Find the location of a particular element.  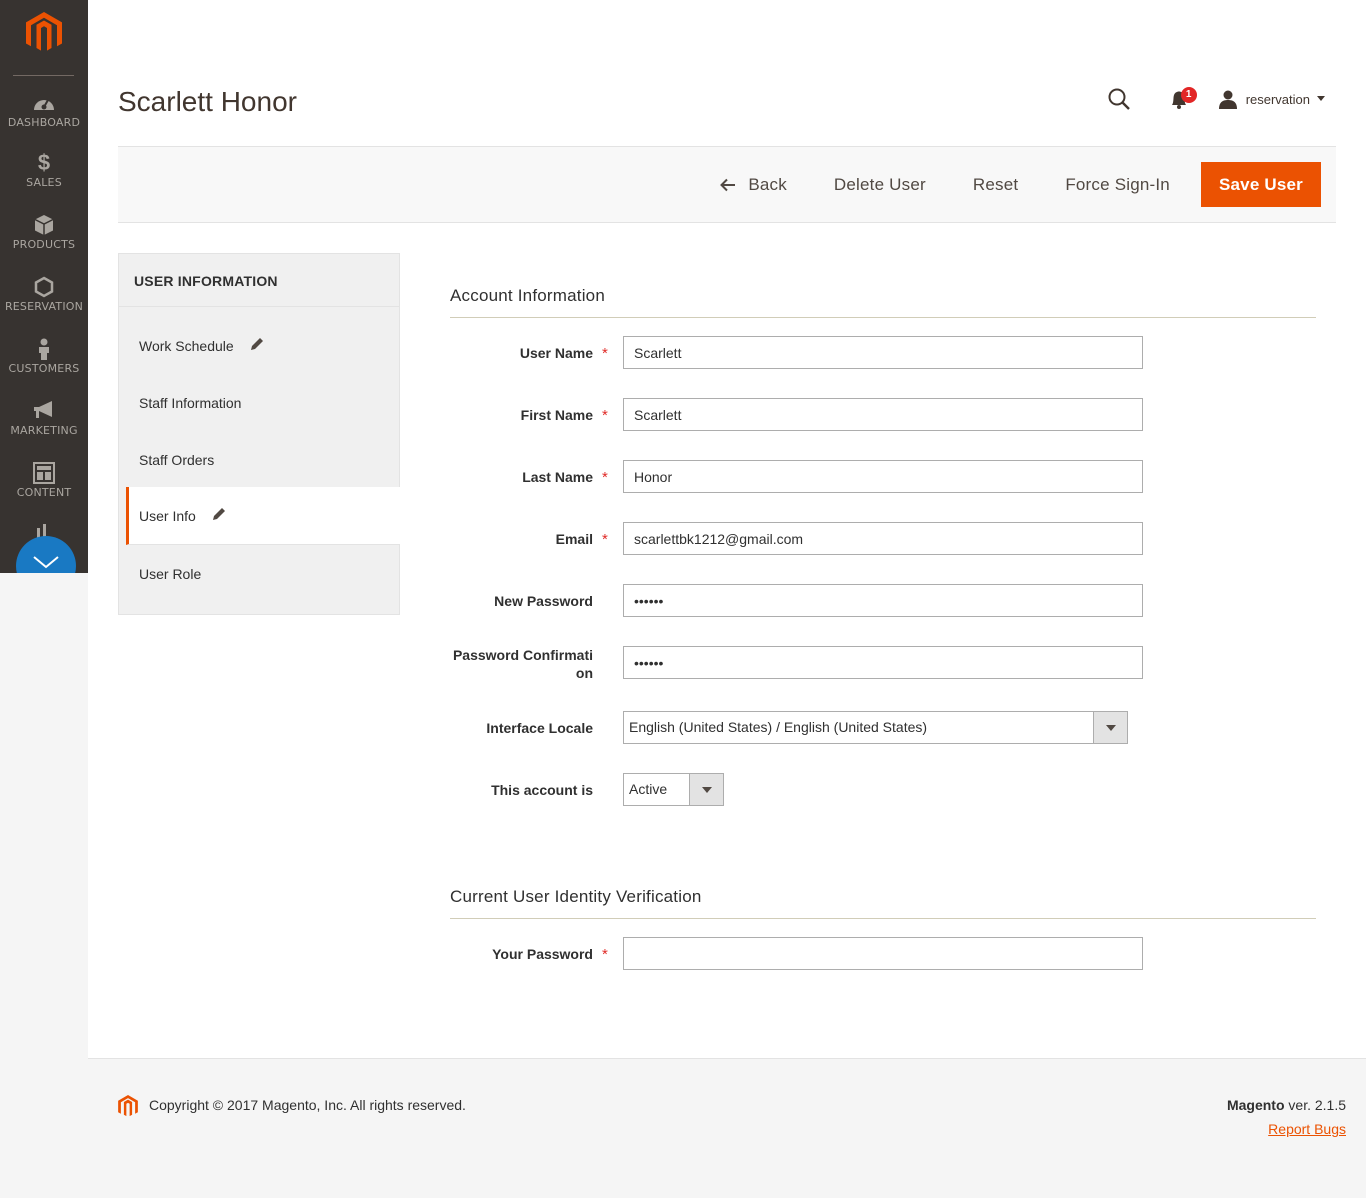

brand-name: Magento is located at coordinates (1255, 1105).